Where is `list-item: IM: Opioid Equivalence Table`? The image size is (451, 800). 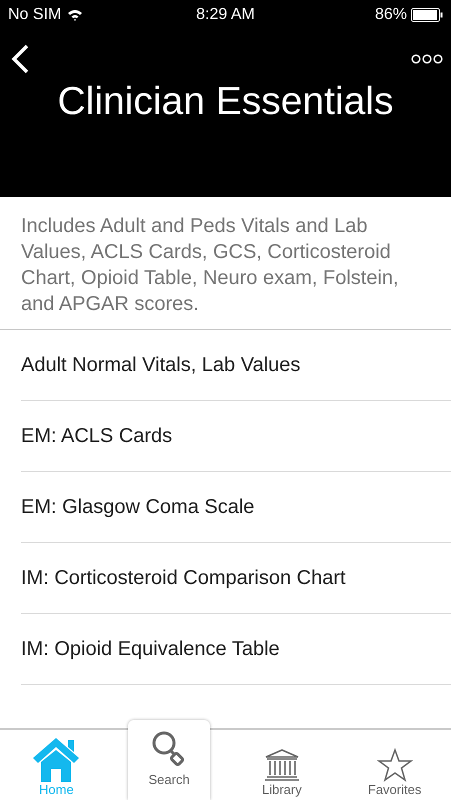
list-item: IM: Opioid Equivalence Table is located at coordinates (236, 649).